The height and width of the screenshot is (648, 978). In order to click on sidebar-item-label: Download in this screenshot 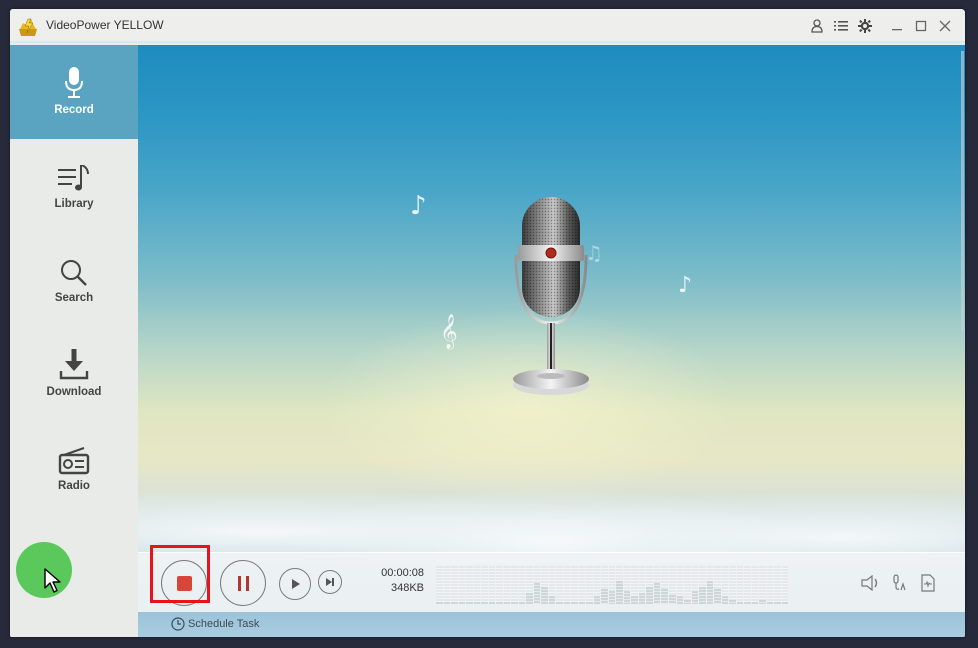, I will do `click(74, 392)`.